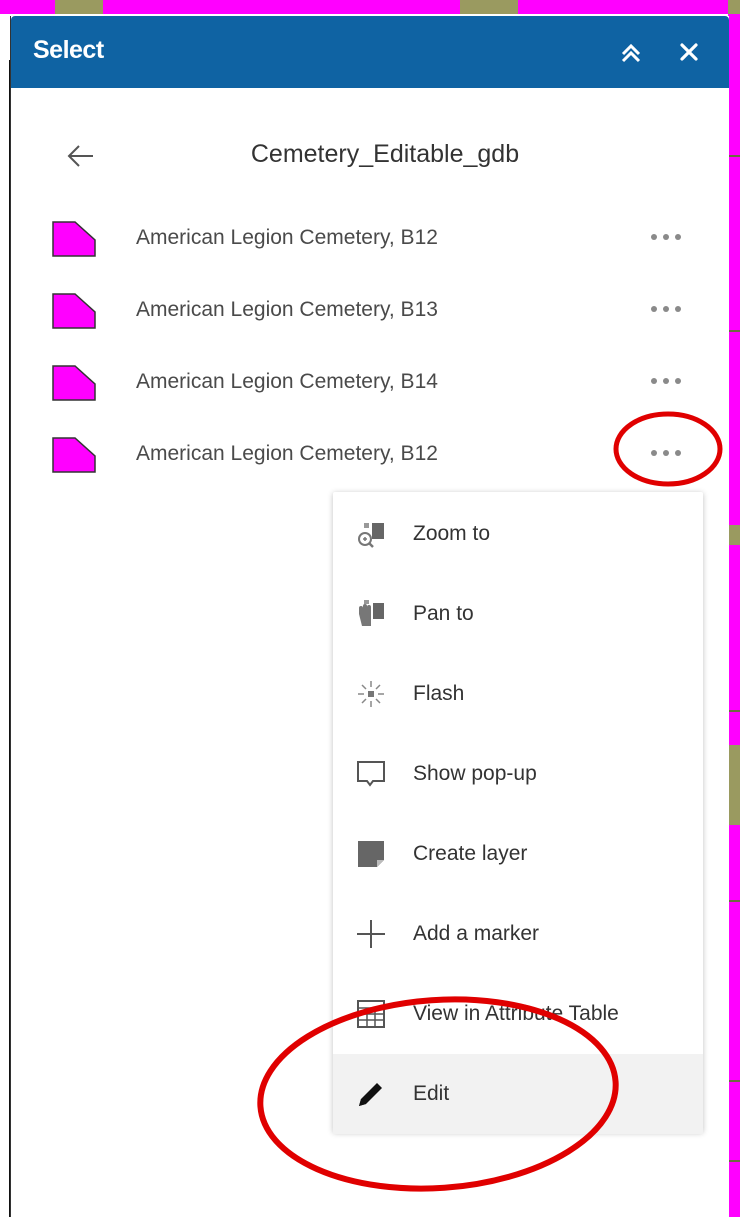 The image size is (740, 1217). Describe the element at coordinates (518, 694) in the screenshot. I see `menu-item-flash: Flash` at that location.